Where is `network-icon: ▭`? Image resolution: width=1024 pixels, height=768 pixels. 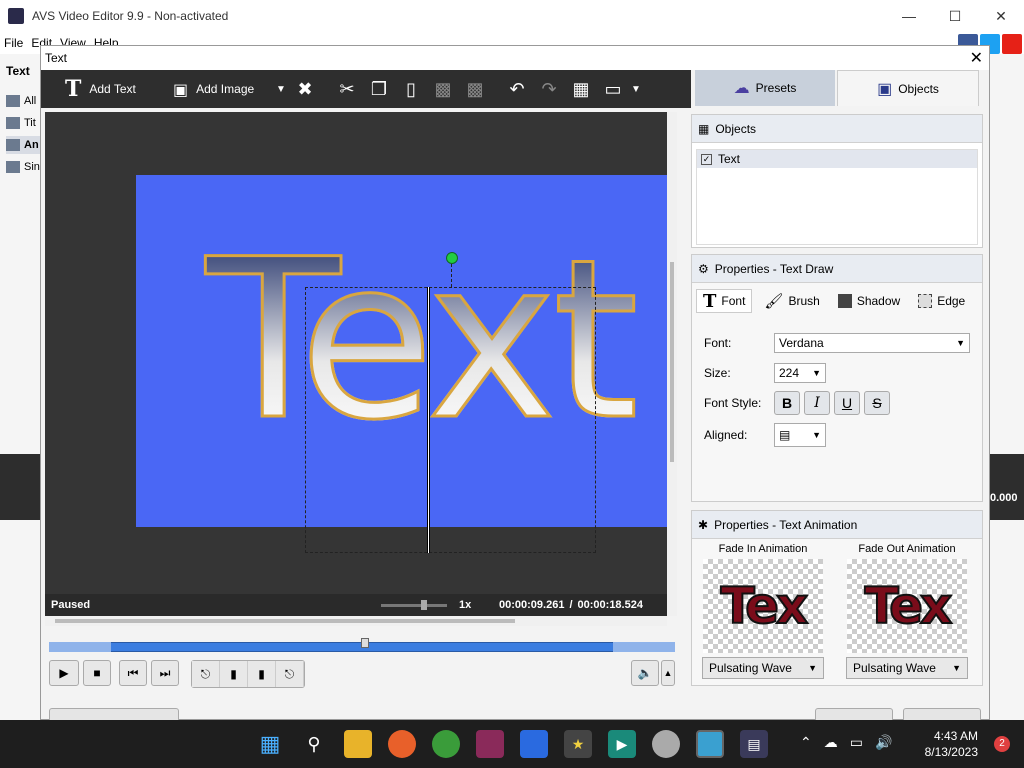
network-icon: ▭ is located at coordinates (856, 742).